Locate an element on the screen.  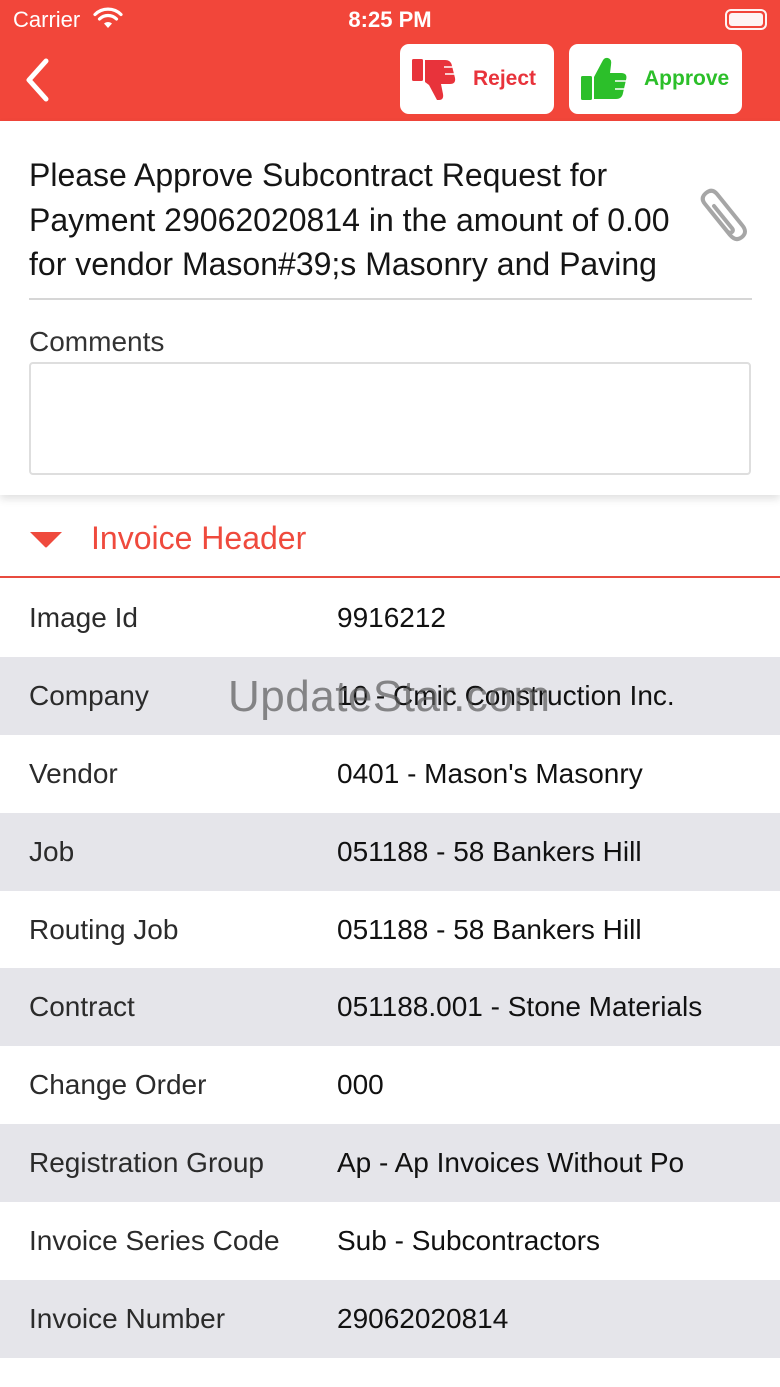
divider is located at coordinates (390, 299).